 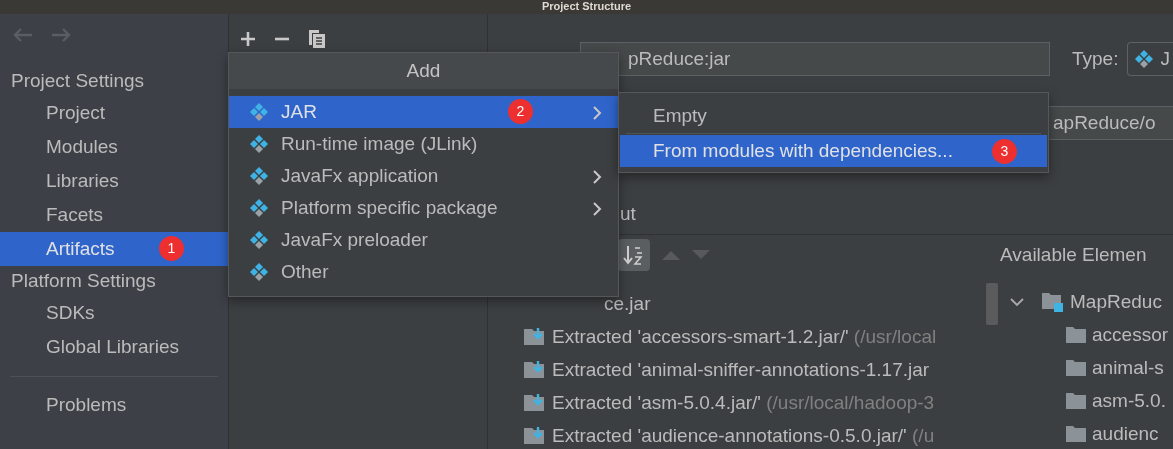 I want to click on tab-label: ut, so click(x=896, y=214).